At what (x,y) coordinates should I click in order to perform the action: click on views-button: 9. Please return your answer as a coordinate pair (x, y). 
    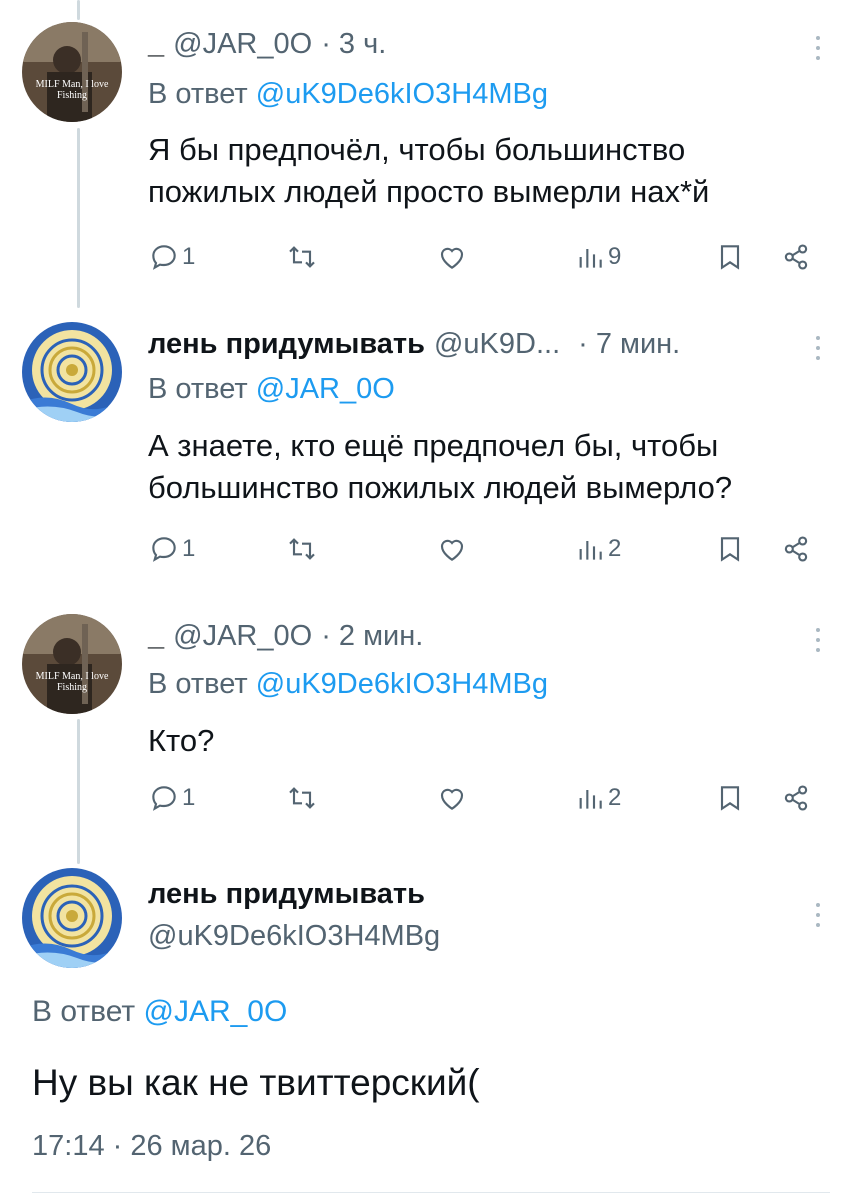
    Looking at the image, I should click on (597, 257).